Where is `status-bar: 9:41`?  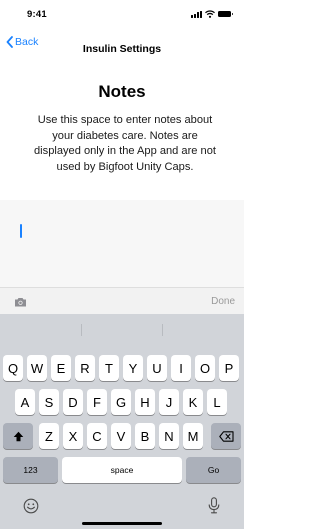 status-bar: 9:41 is located at coordinates (122, 14).